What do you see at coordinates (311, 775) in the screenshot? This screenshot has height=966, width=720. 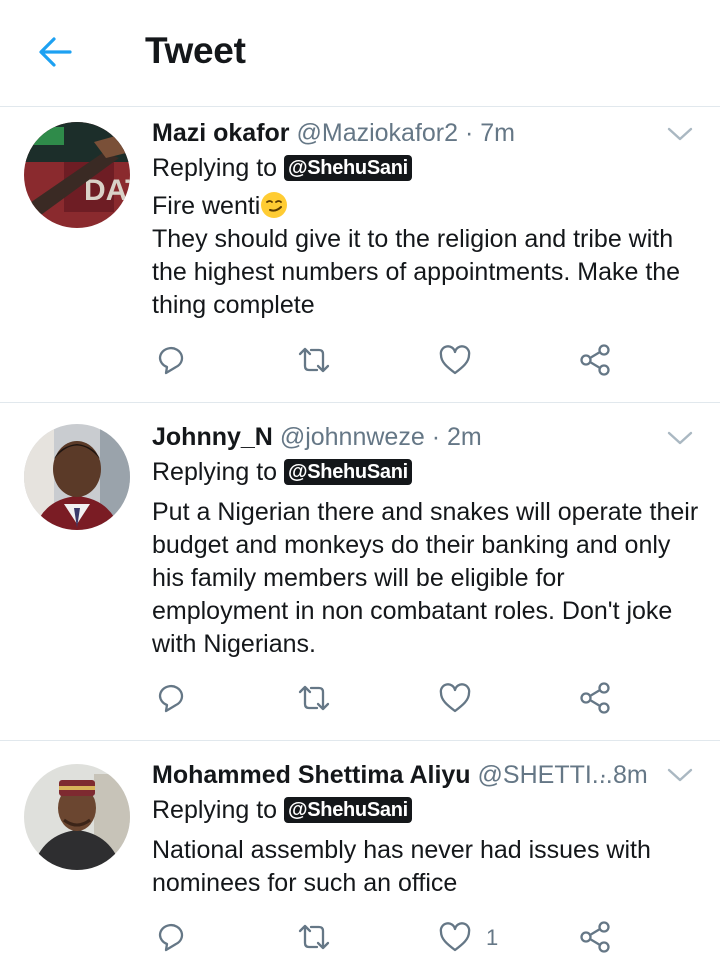 I see `display-name: Mohammed Shettima Aliyu` at bounding box center [311, 775].